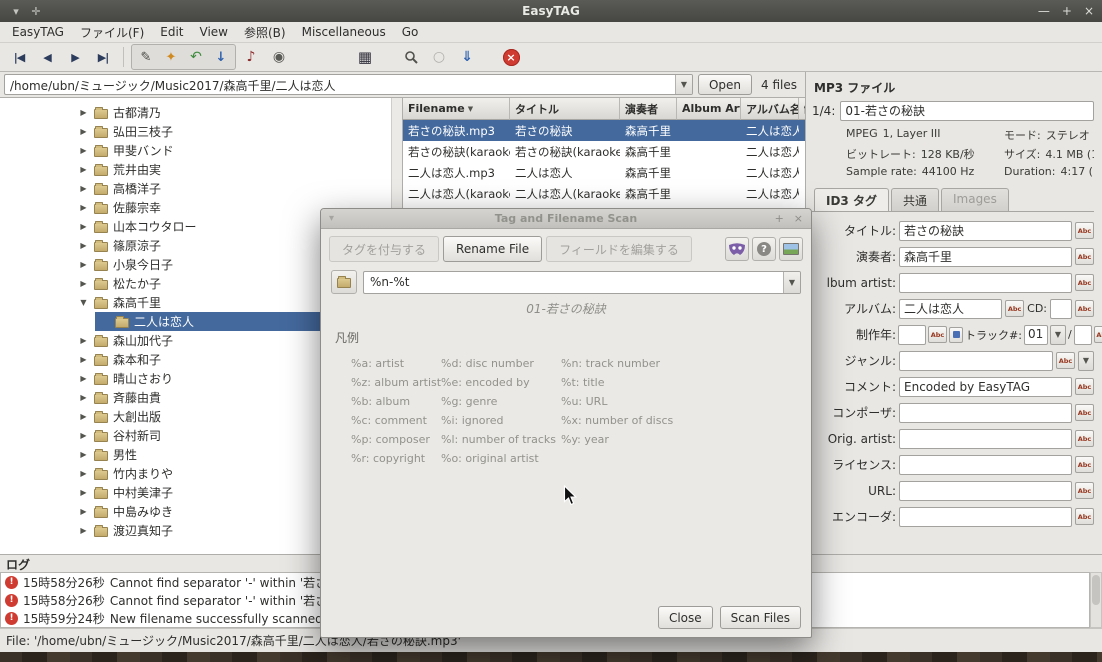 Image resolution: width=1102 pixels, height=662 pixels. What do you see at coordinates (83, 302) in the screenshot?
I see `expander-icon: ▼` at bounding box center [83, 302].